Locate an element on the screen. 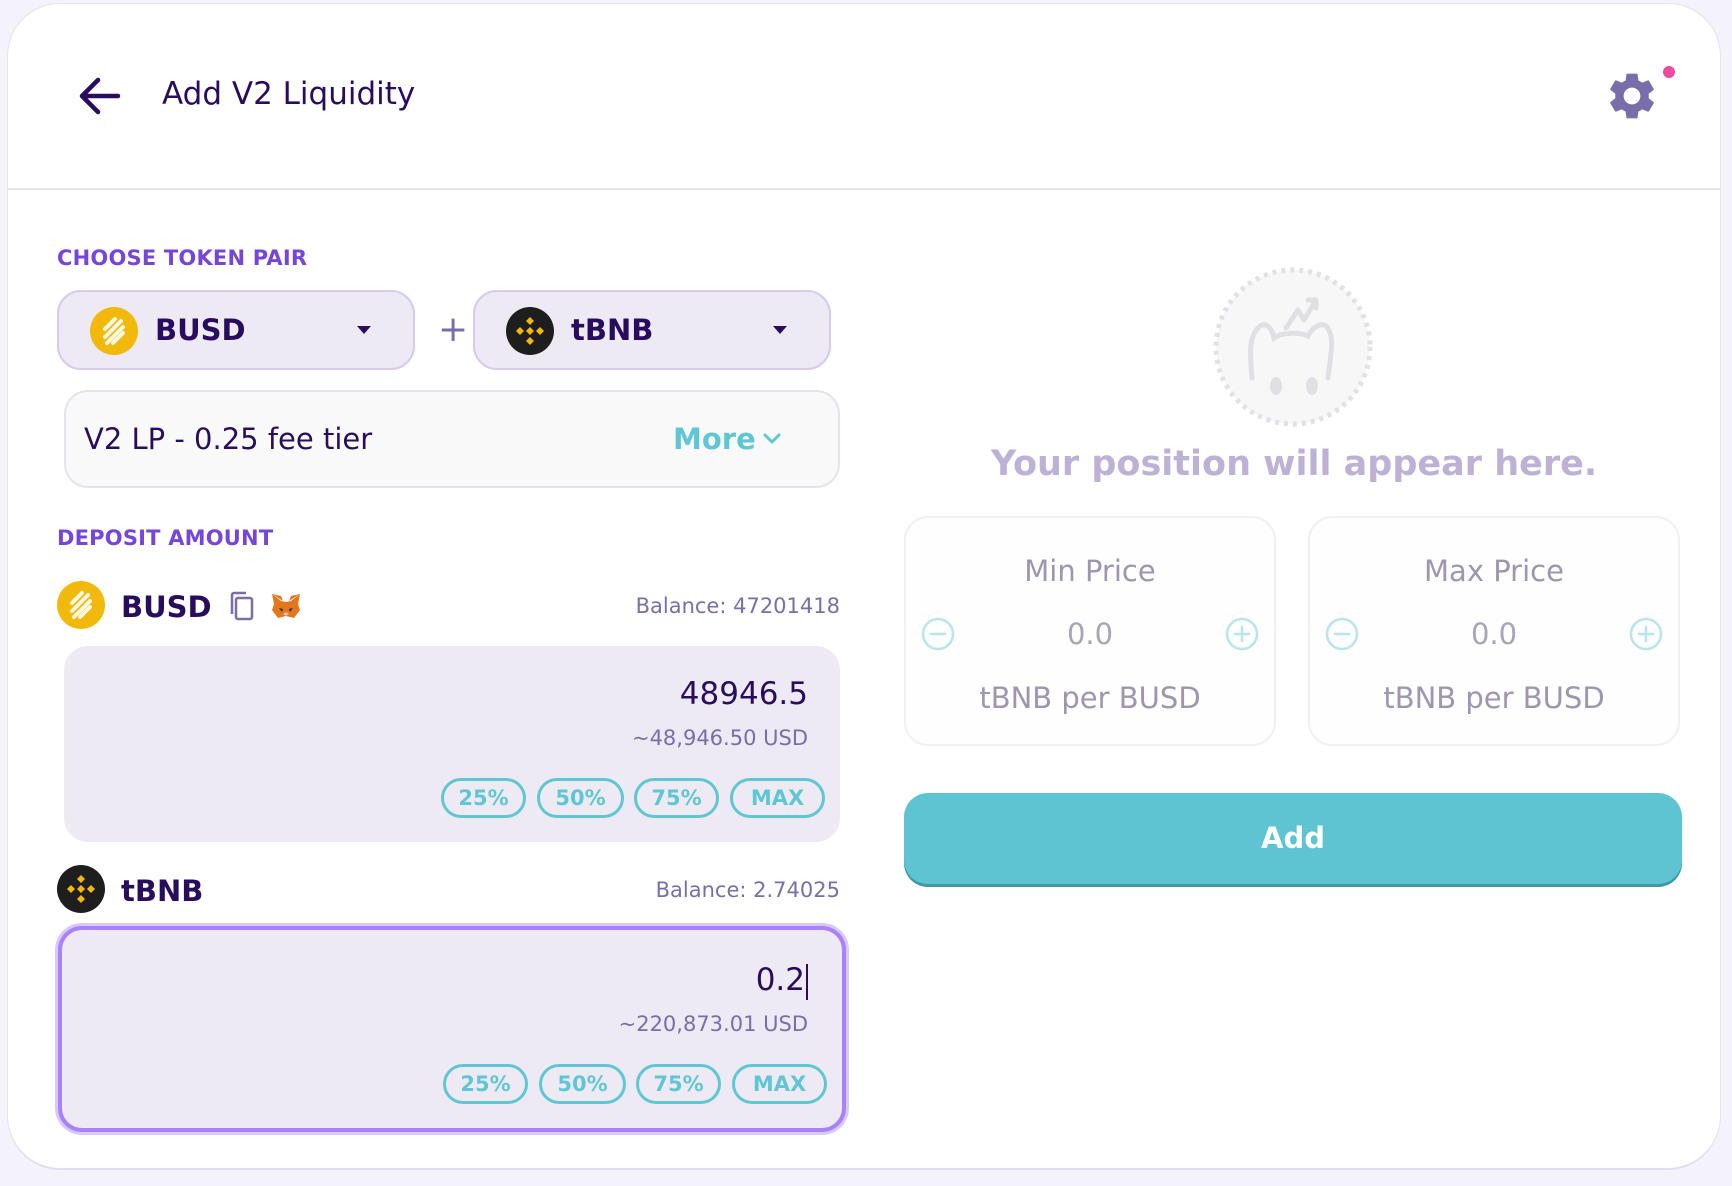  min-price-card: Min Price 0.0 tBNB per BUSD is located at coordinates (1090, 631).